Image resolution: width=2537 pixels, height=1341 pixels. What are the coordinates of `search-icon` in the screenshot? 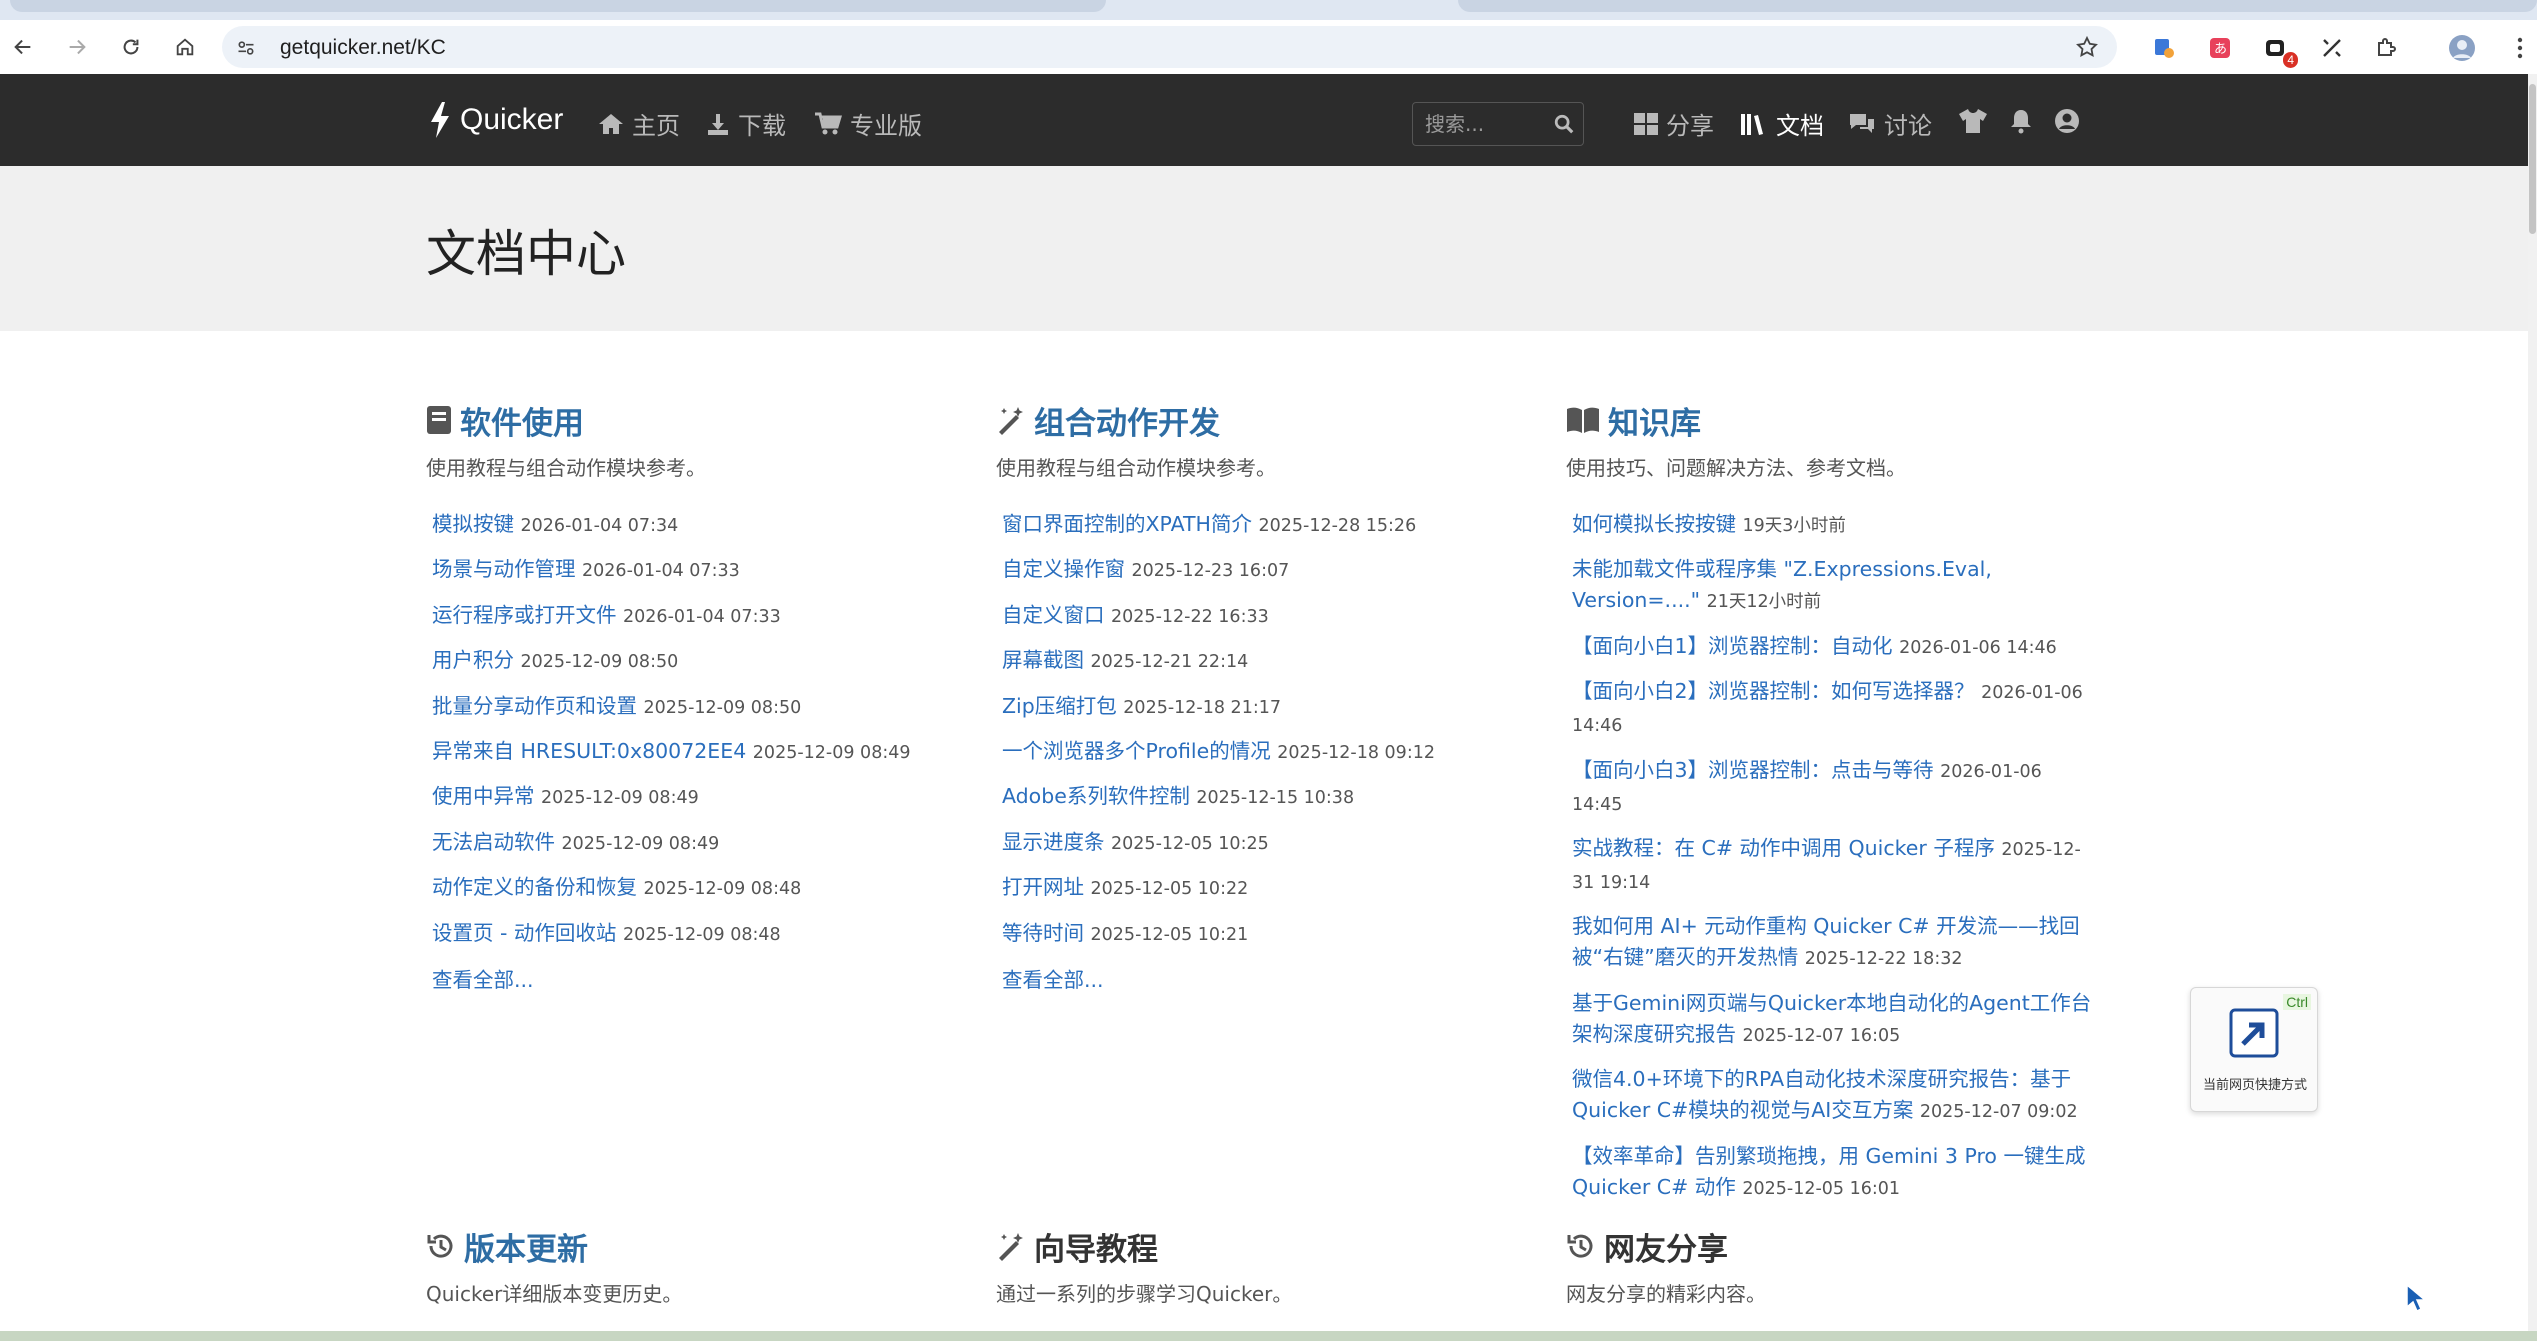 It's located at (1564, 126).